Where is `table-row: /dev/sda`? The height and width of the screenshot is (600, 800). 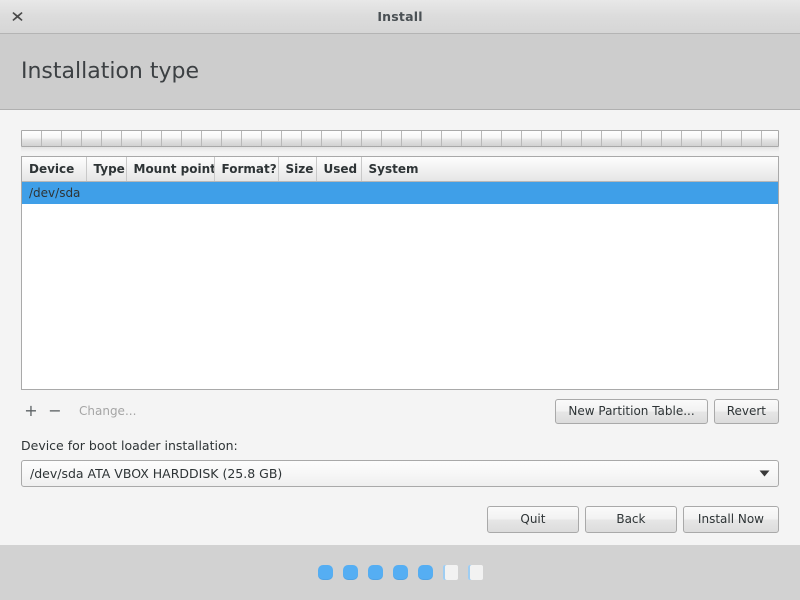 table-row: /dev/sda is located at coordinates (400, 192).